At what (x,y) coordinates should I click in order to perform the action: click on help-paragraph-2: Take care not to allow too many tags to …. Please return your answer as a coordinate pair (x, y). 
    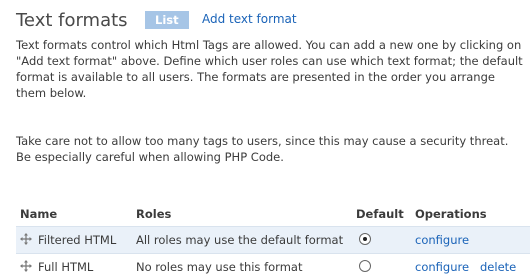
    Looking at the image, I should click on (262, 149).